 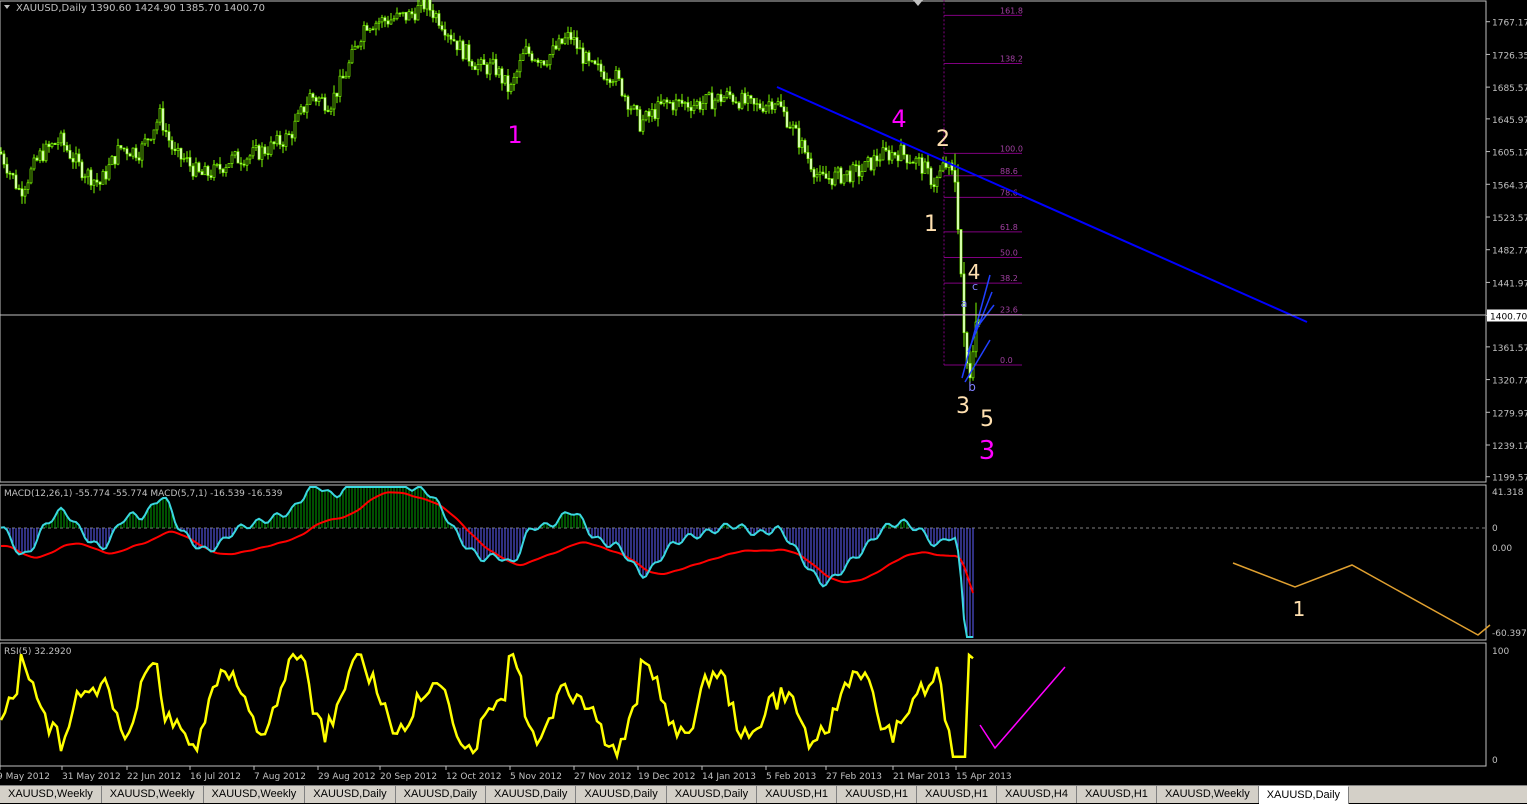 I want to click on macd-tick-label: 0, so click(x=1495, y=529).